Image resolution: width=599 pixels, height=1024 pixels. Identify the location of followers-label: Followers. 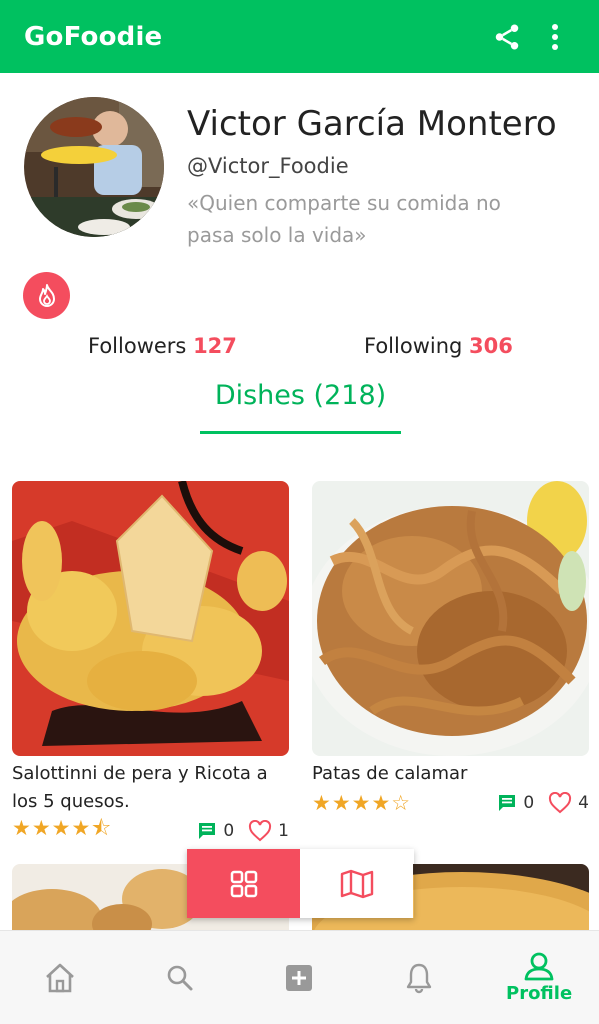
(137, 346).